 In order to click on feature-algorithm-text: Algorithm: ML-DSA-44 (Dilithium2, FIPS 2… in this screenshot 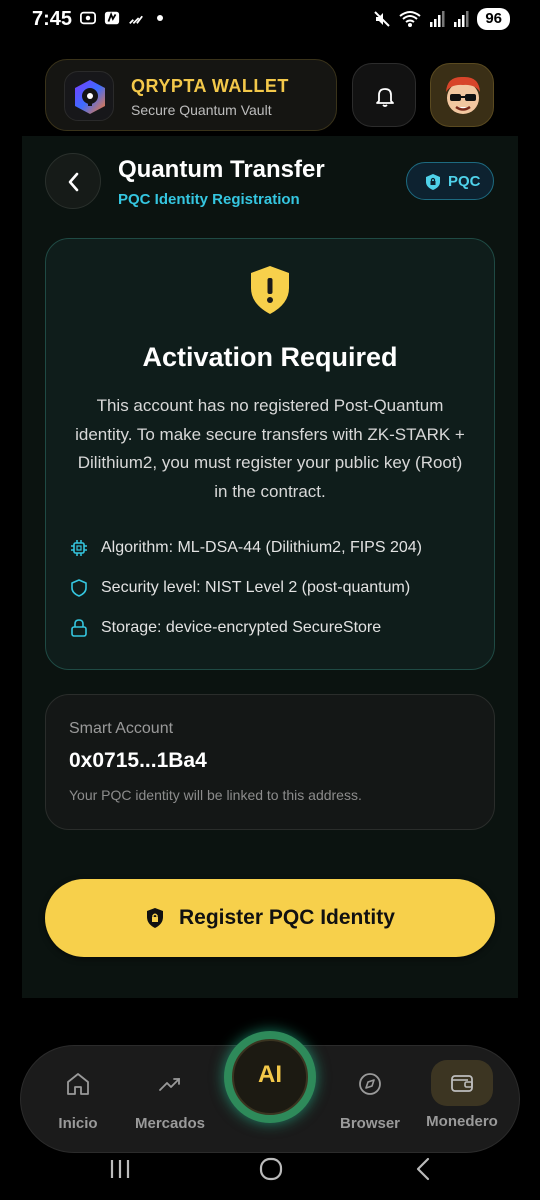, I will do `click(261, 547)`.